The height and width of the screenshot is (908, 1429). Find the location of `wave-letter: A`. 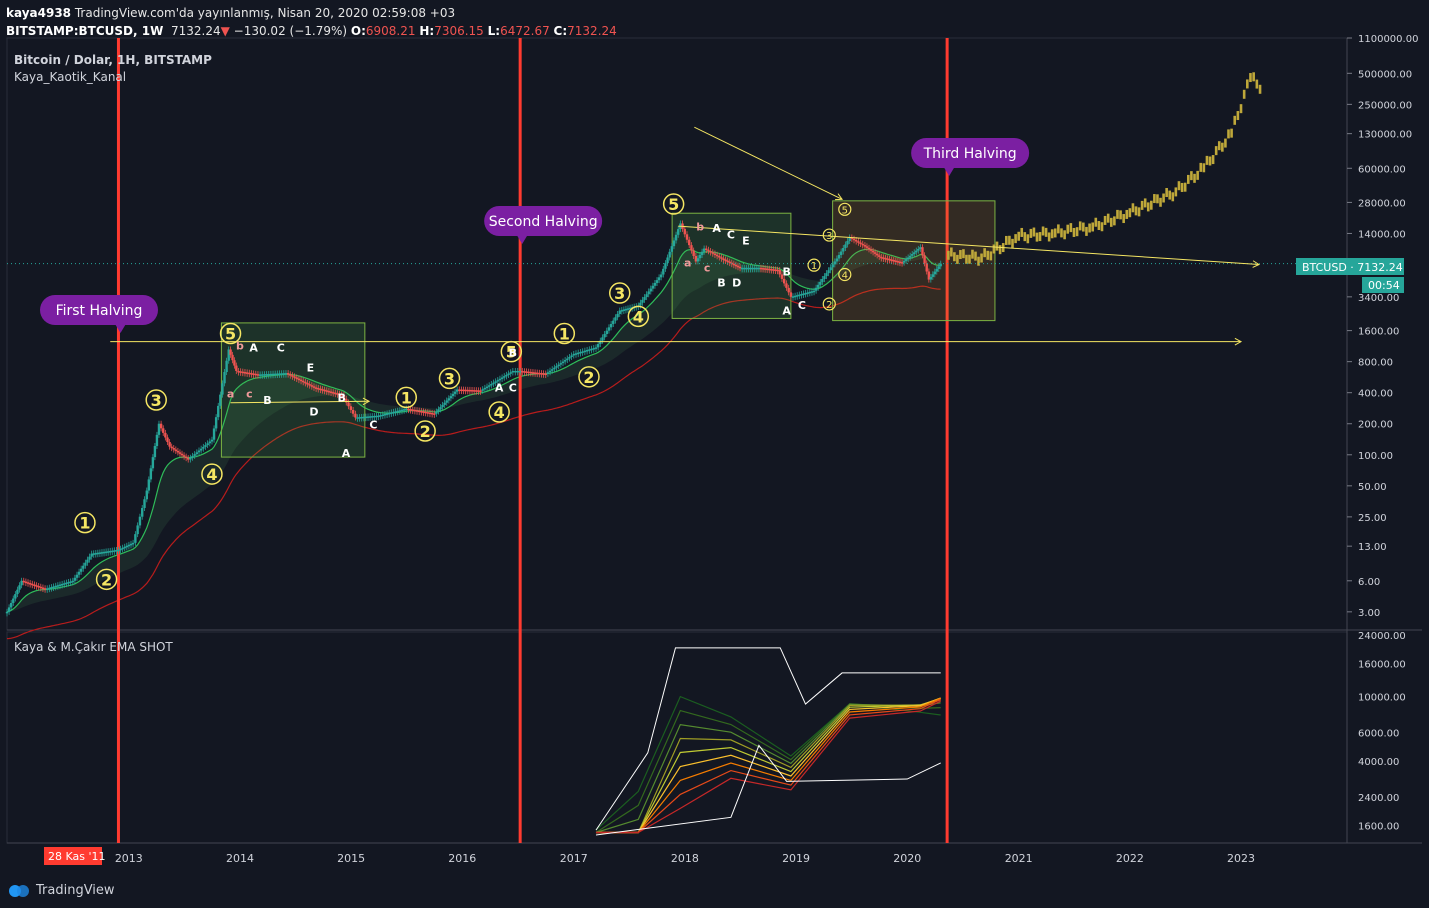

wave-letter: A is located at coordinates (716, 228).